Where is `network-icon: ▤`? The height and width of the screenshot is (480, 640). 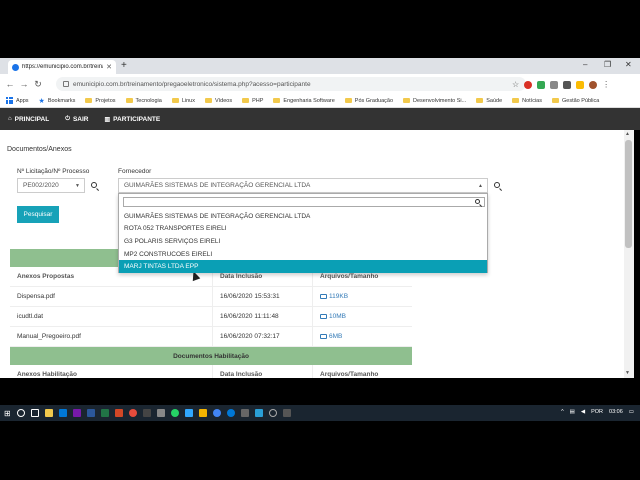 network-icon: ▤ is located at coordinates (572, 412).